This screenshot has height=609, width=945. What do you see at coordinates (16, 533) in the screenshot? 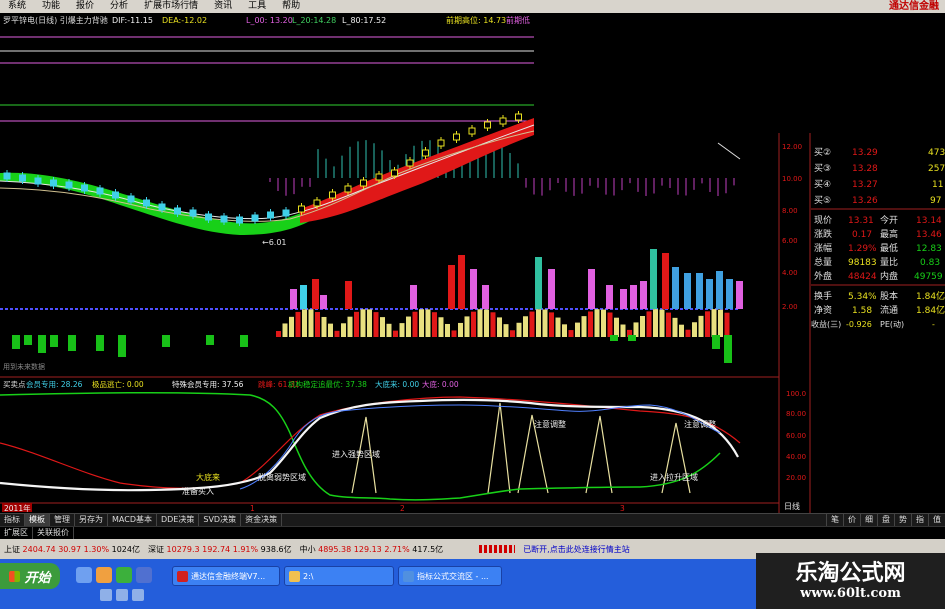
I see `tab-extension: 扩展区` at bounding box center [16, 533].